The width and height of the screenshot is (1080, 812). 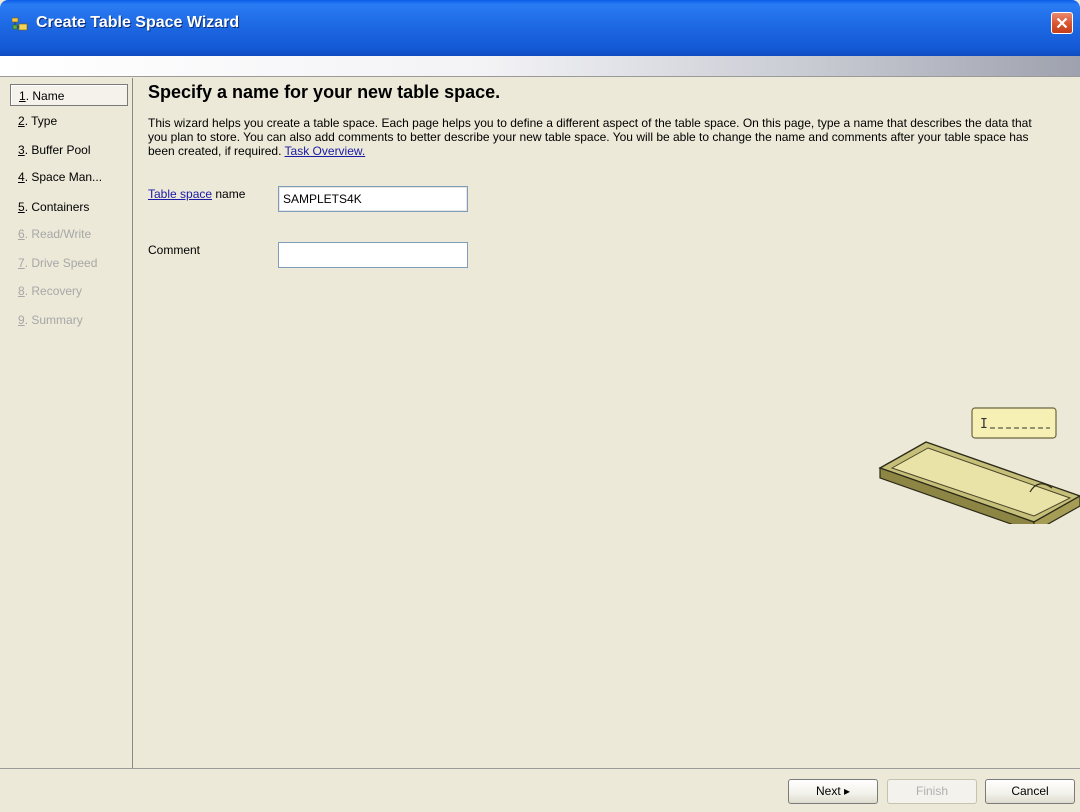 I want to click on comment-input, so click(x=373, y=255).